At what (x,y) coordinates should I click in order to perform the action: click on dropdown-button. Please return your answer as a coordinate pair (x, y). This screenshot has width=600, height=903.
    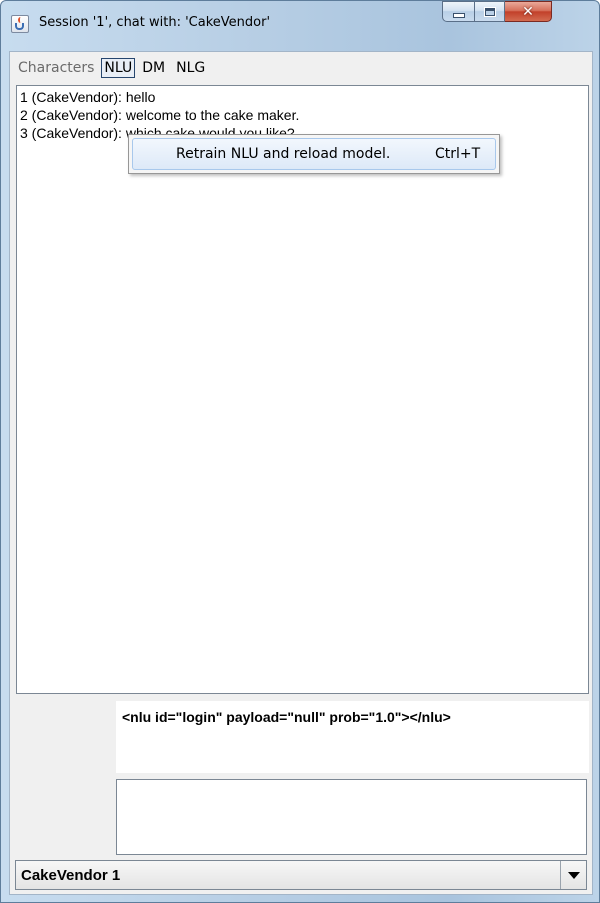
    Looking at the image, I should click on (573, 875).